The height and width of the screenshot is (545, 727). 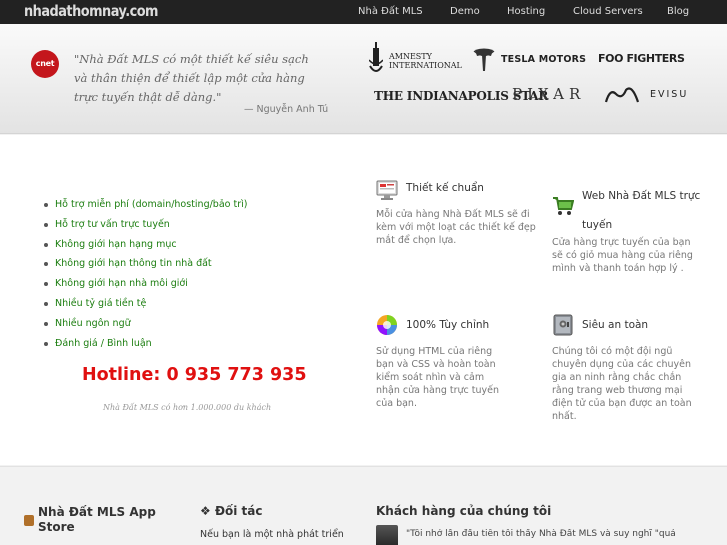 I want to click on site-logo: nhadathomnay.com, so click(x=91, y=11).